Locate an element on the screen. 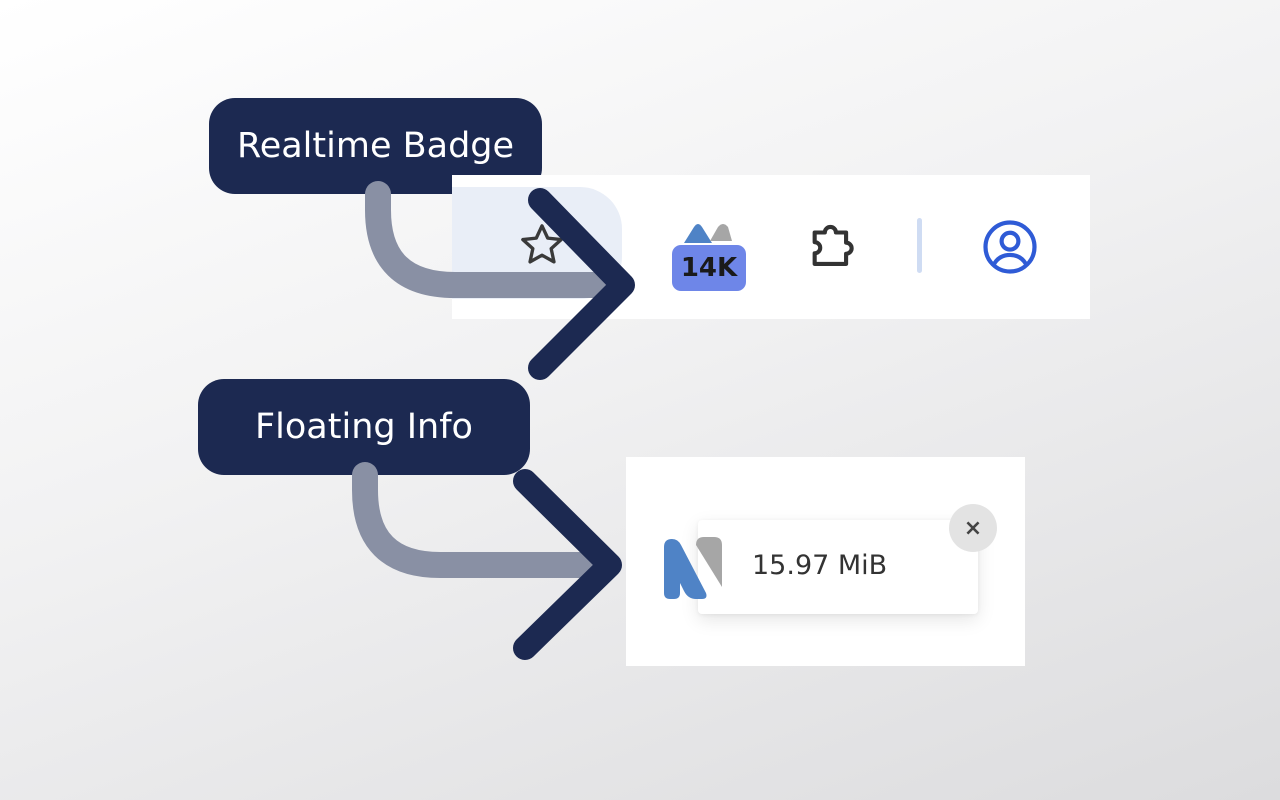  transfer-size: 15.97 MiB is located at coordinates (820, 565).